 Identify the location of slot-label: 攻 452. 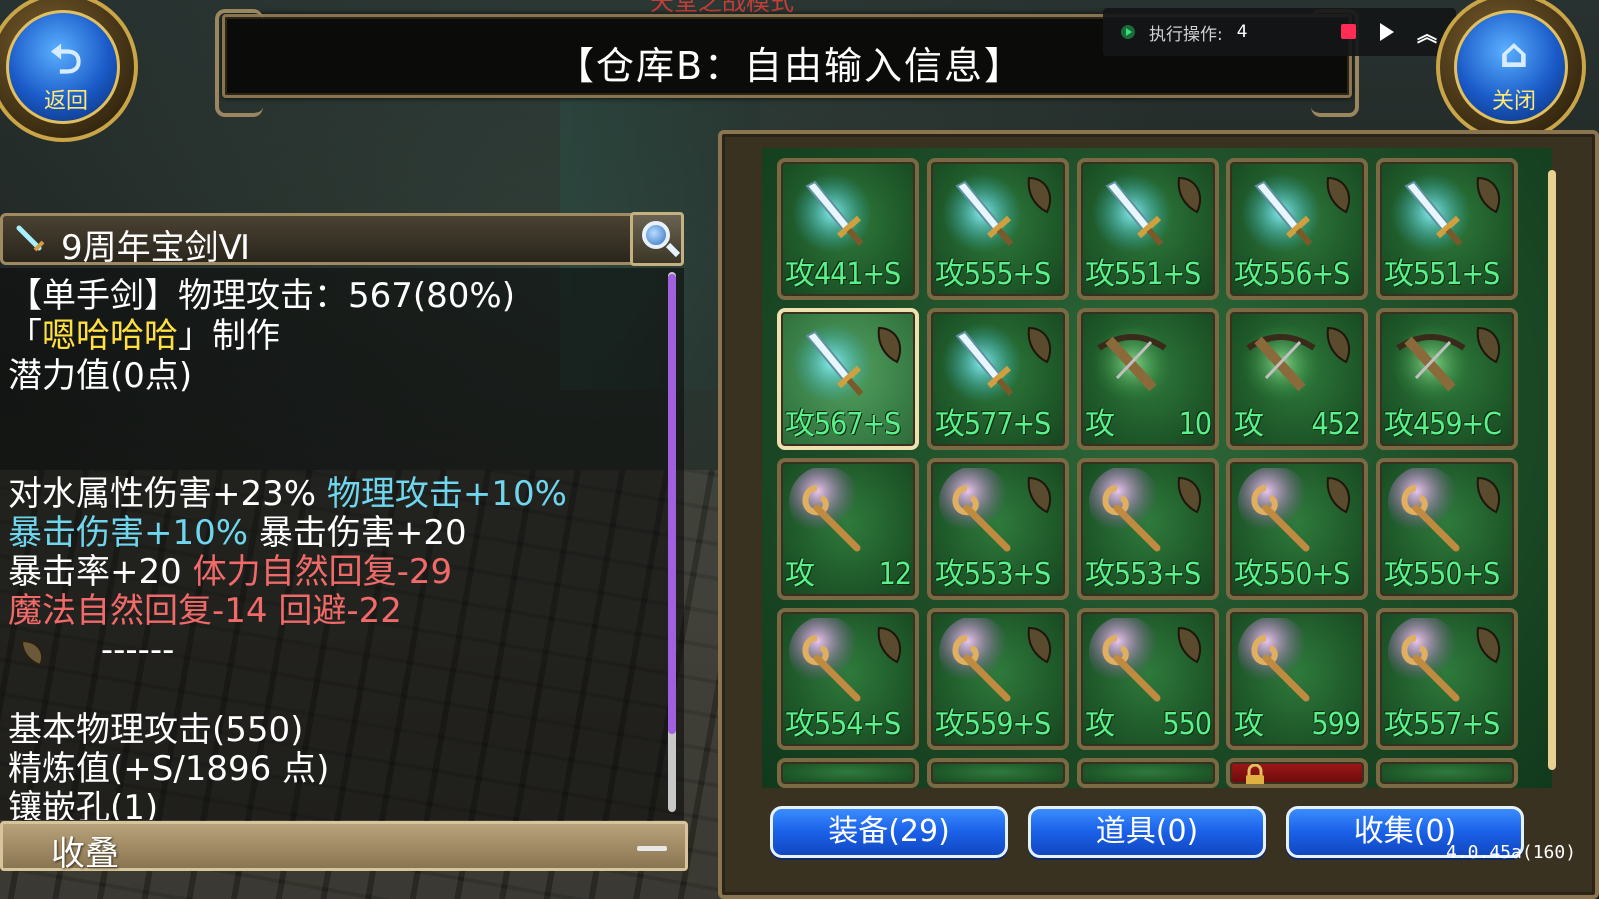
(1299, 425).